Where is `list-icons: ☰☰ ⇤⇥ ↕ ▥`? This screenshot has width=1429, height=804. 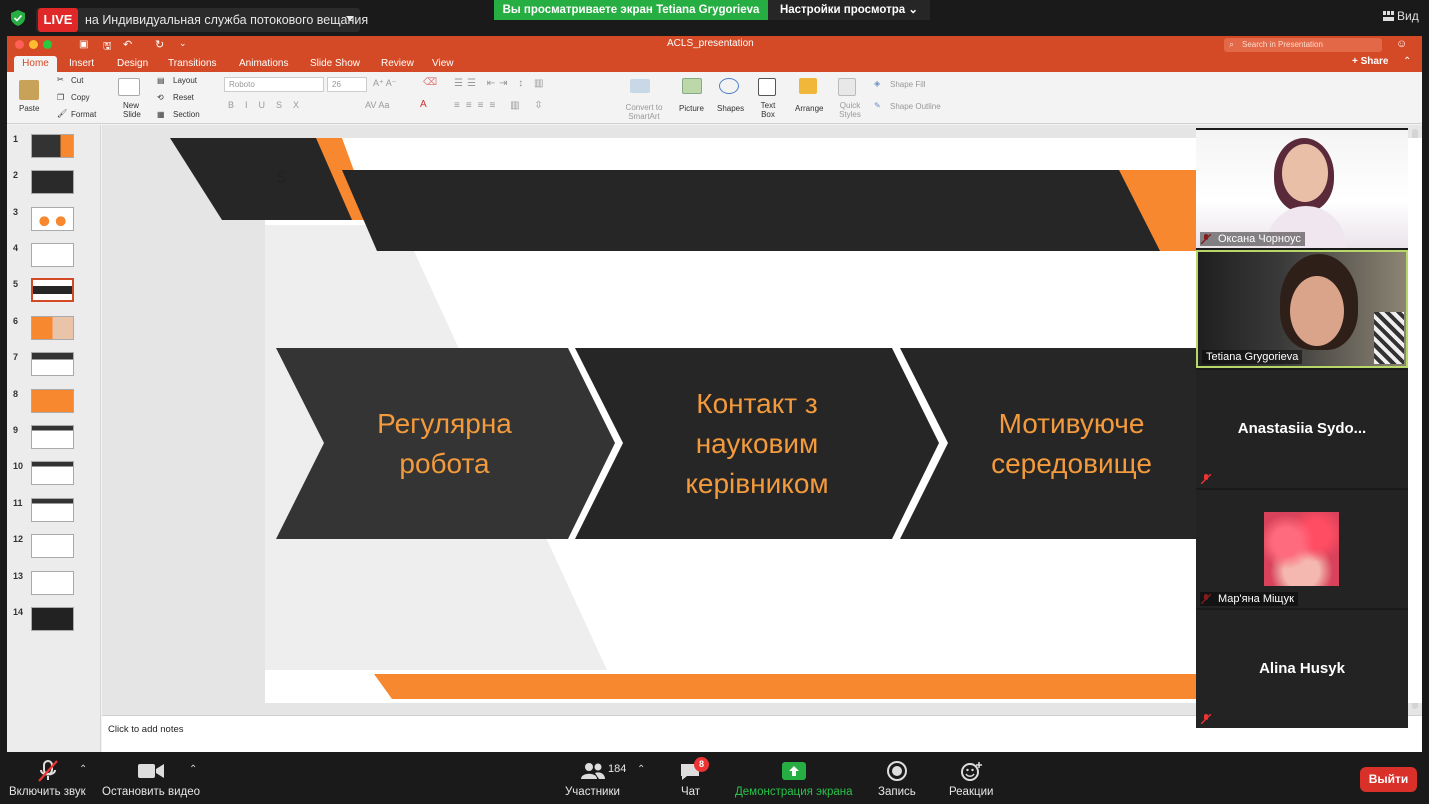 list-icons: ☰☰ ⇤⇥ ↕ ▥ is located at coordinates (500, 83).